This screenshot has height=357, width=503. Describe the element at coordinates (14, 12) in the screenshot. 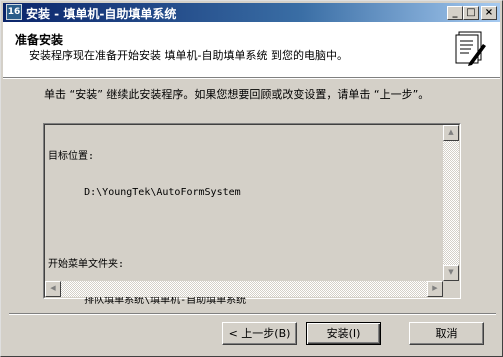

I see `app-icon: 16` at that location.